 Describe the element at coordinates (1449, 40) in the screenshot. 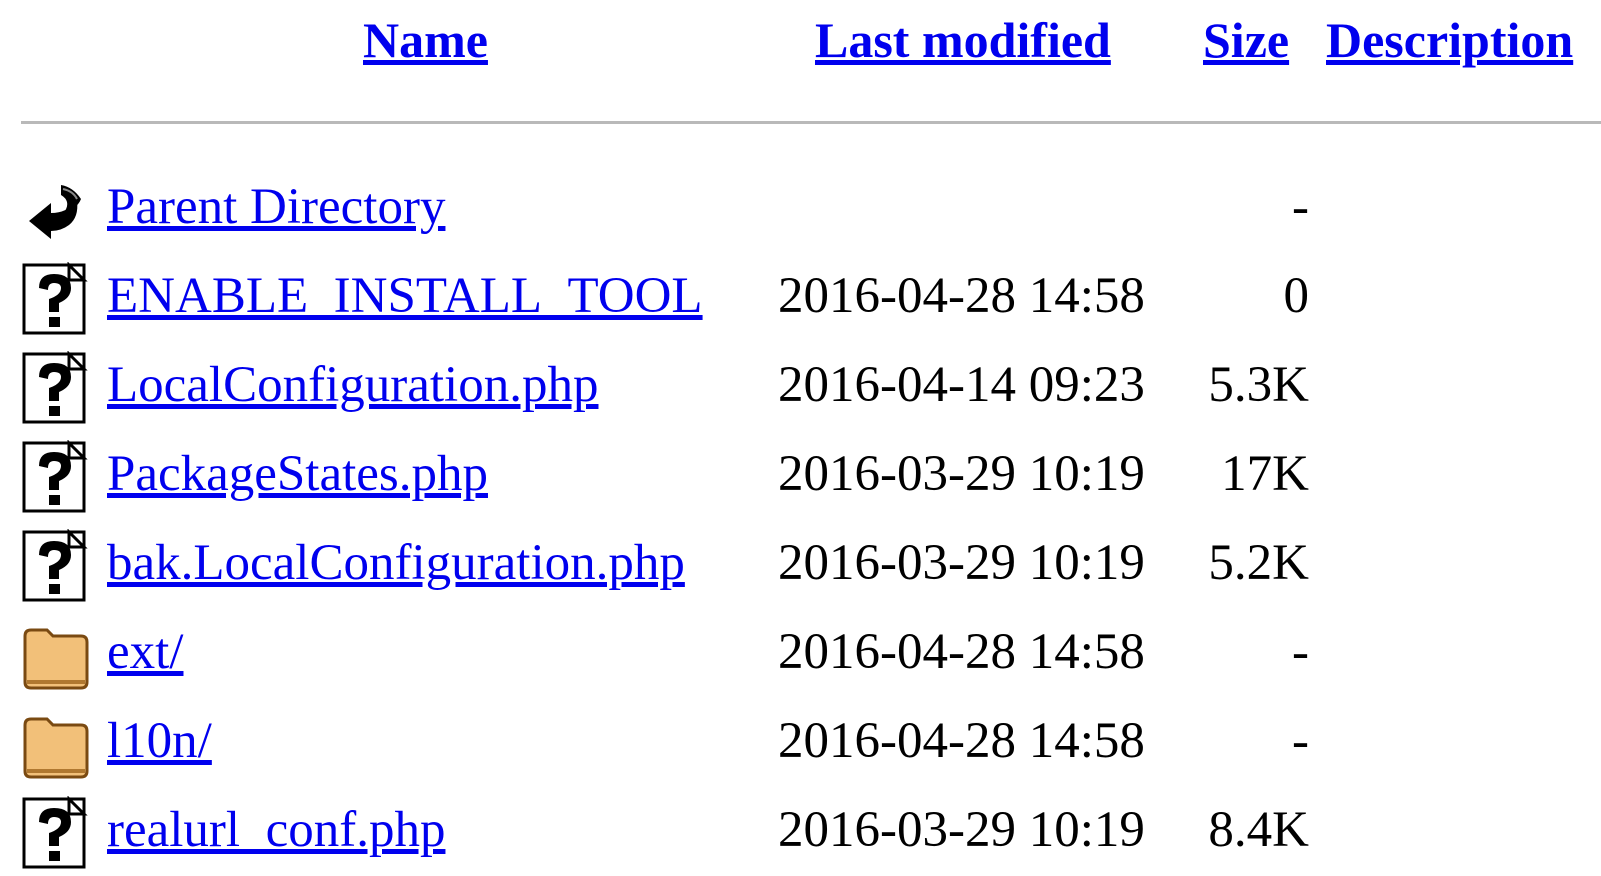

I see `sort-by-description-link: Description` at that location.